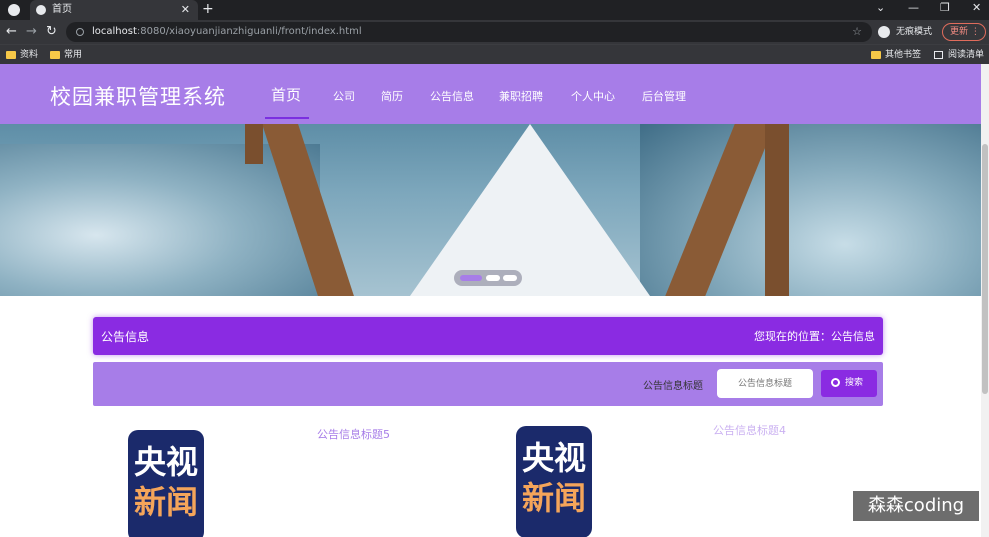 This screenshot has width=989, height=537. What do you see at coordinates (114, 31) in the screenshot?
I see `url-host: localhost` at bounding box center [114, 31].